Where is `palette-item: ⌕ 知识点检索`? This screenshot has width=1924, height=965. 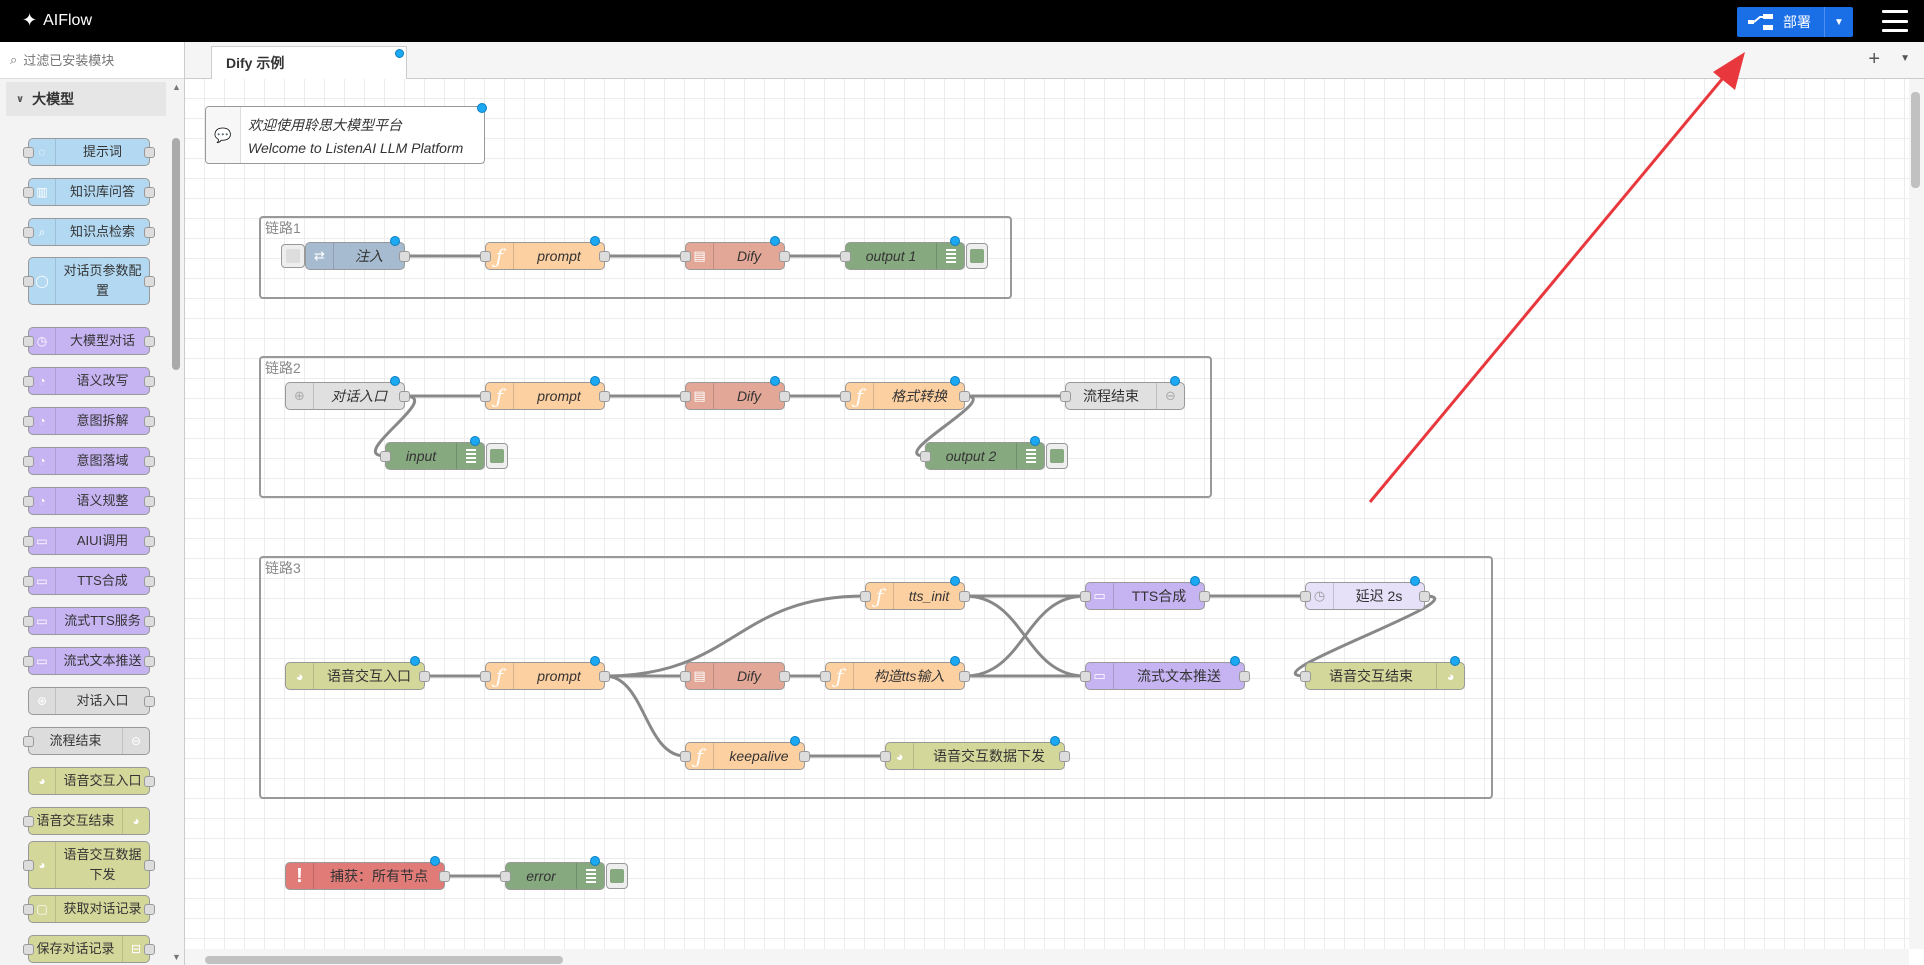
palette-item: ⌕ 知识点检索 is located at coordinates (89, 232).